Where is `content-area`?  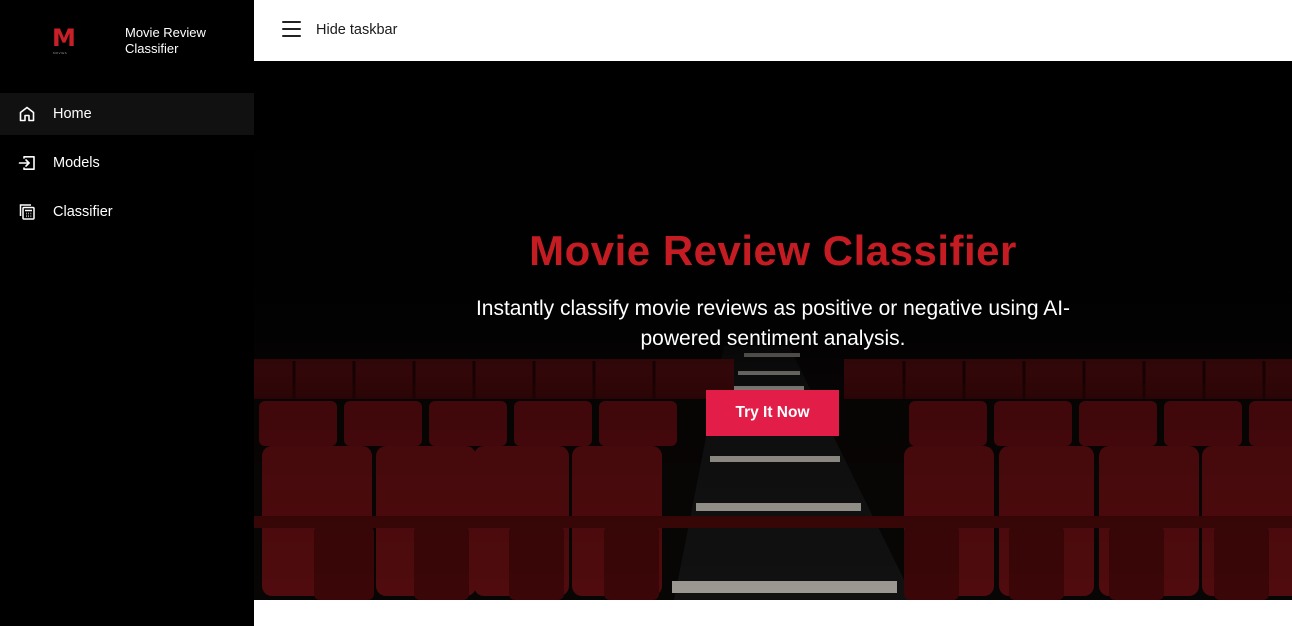 content-area is located at coordinates (773, 613).